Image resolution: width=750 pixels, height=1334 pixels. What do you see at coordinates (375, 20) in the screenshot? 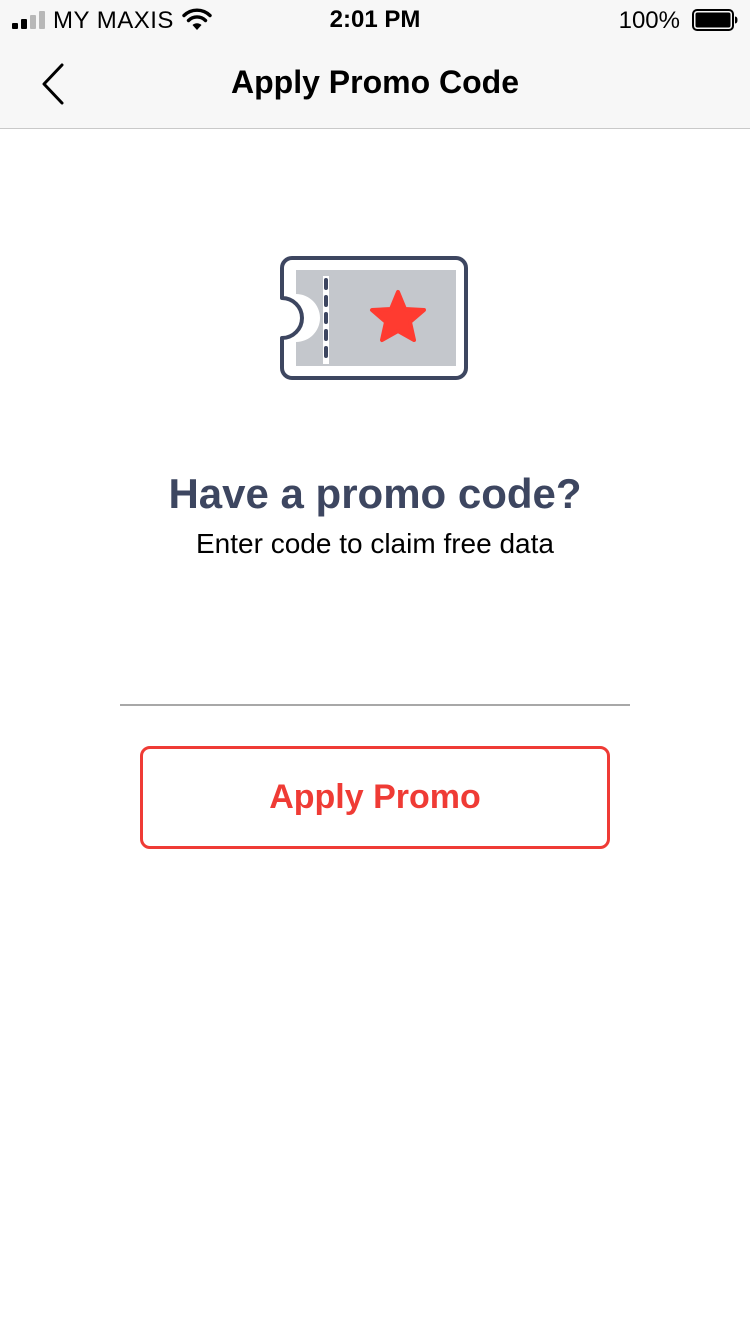
I see `status-bar: MY MAXIS 2:01 PM 100%` at bounding box center [375, 20].